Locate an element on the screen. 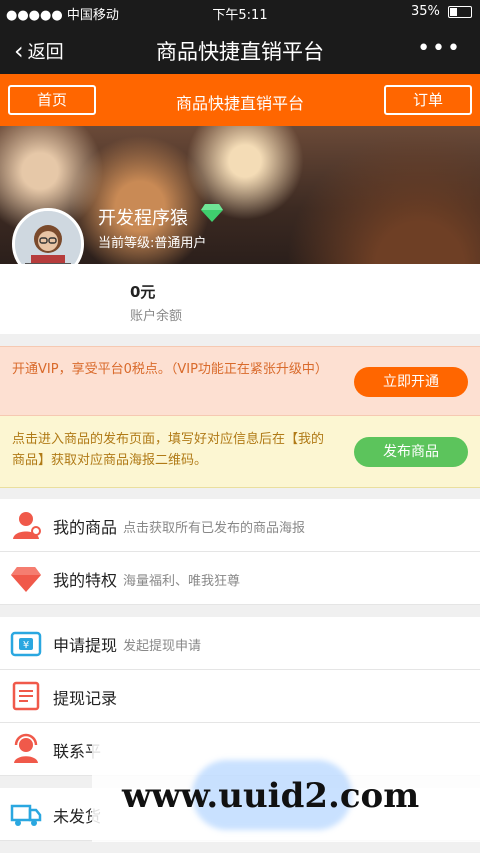 The width and height of the screenshot is (480, 853). menu-item-desc: 点击获取所有已发布的商品海报 is located at coordinates (214, 528).